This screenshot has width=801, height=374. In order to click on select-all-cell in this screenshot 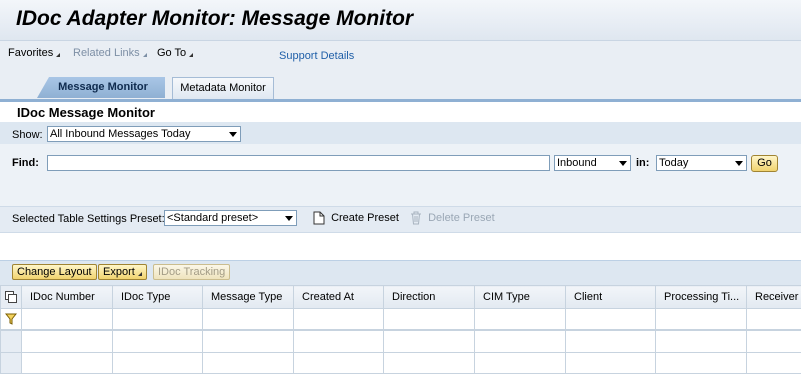, I will do `click(11, 297)`.